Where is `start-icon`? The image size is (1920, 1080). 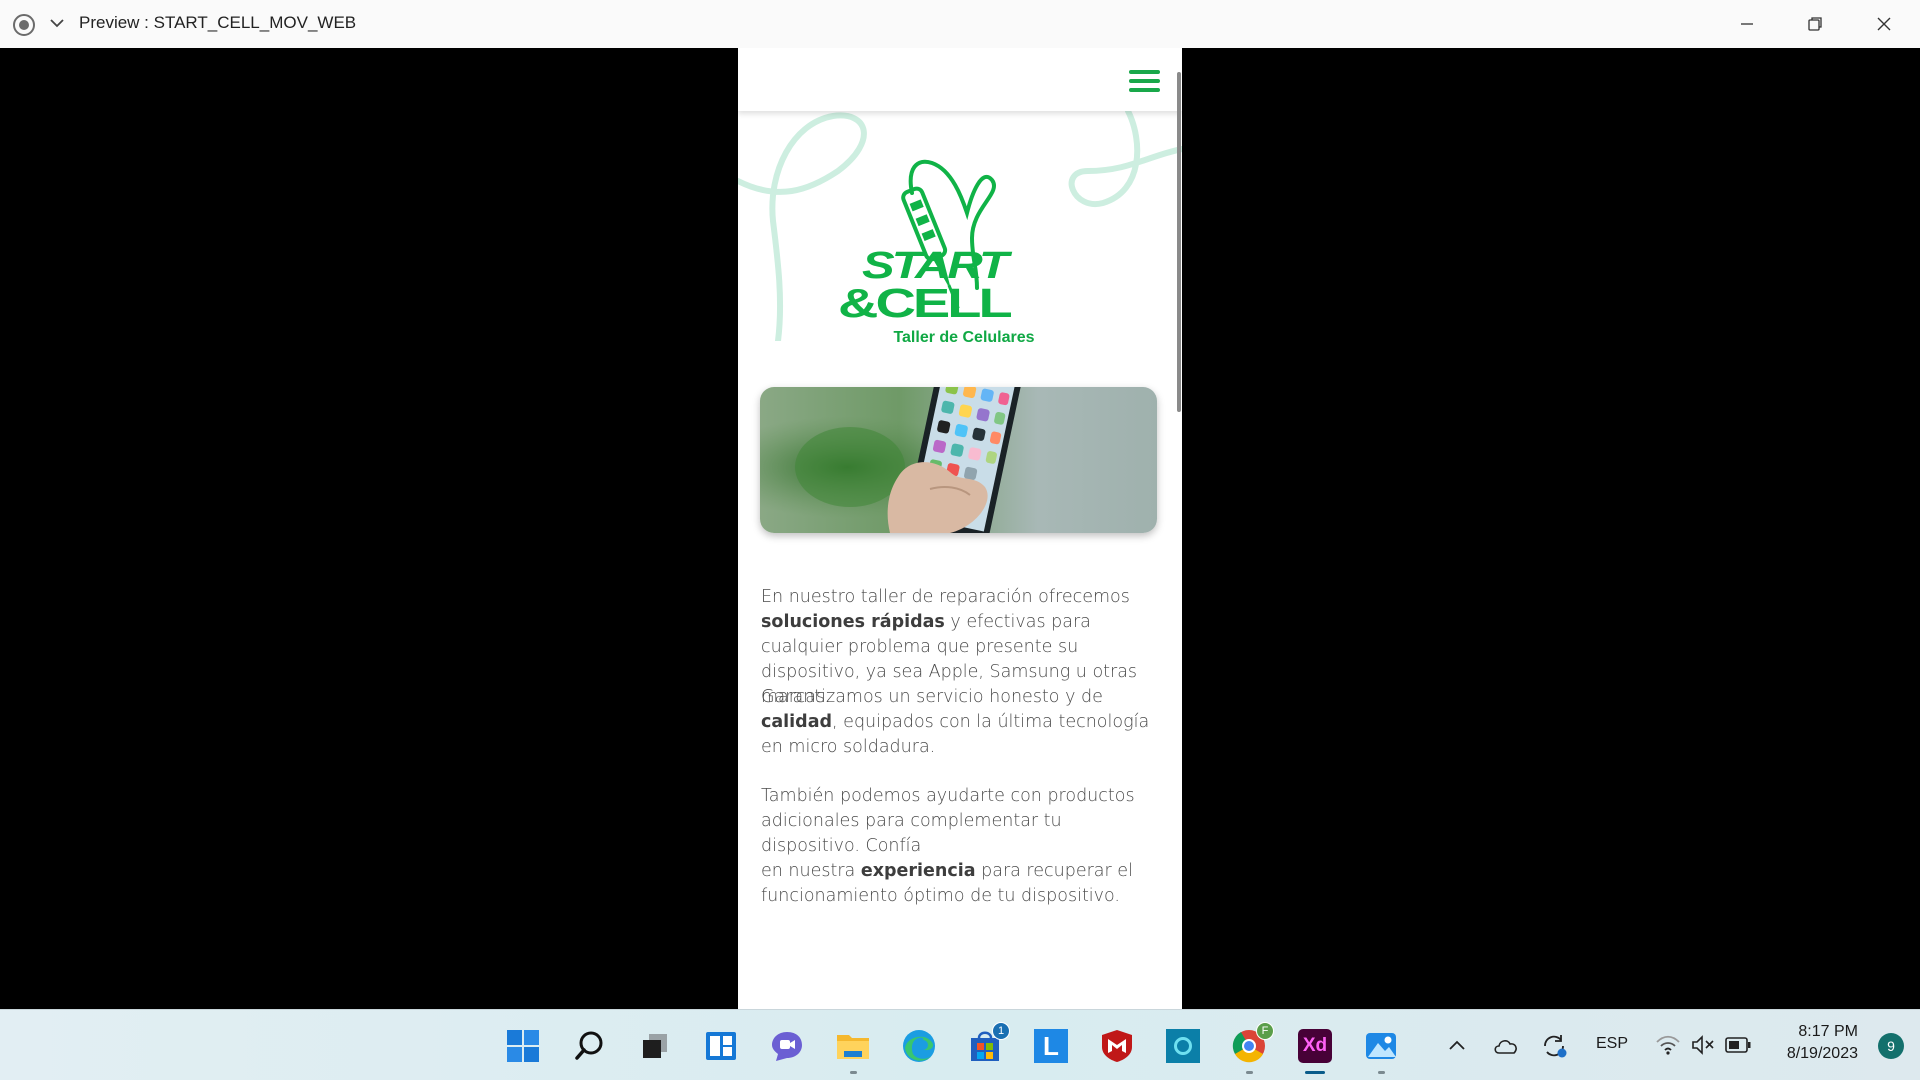 start-icon is located at coordinates (523, 1046).